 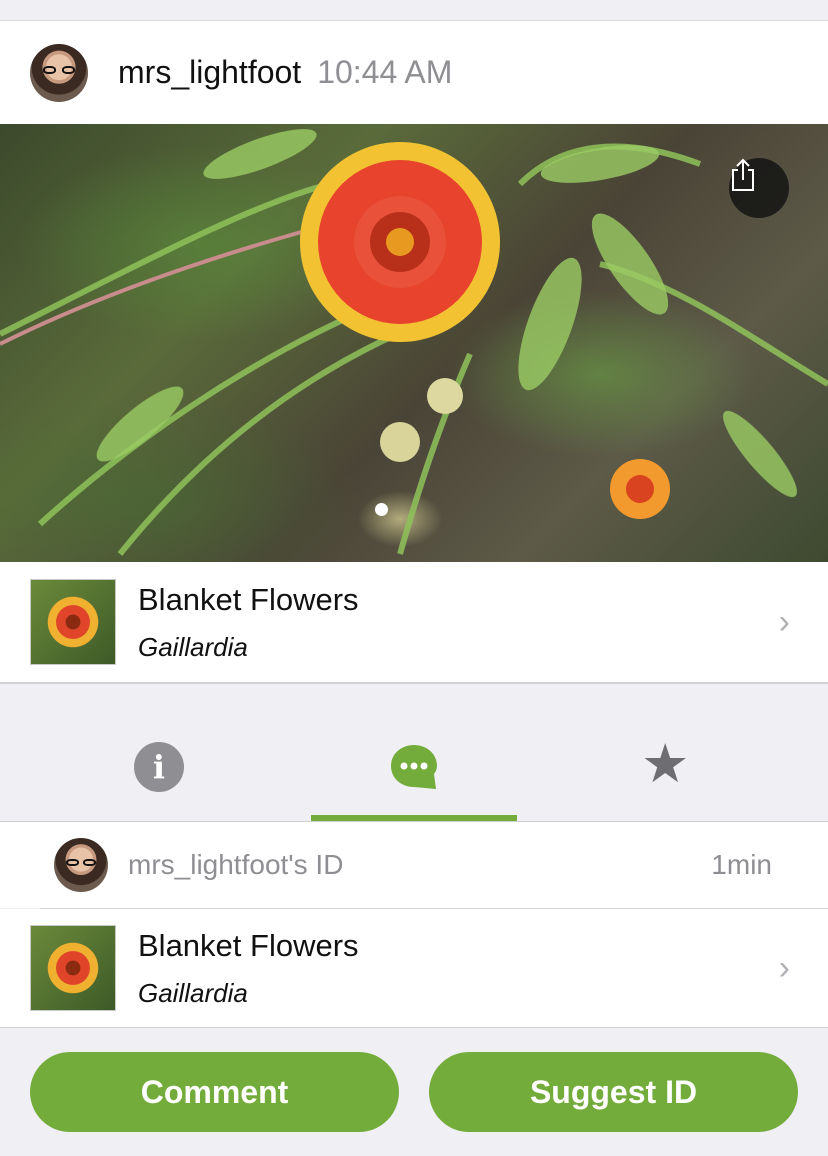 I want to click on tab-activity, so click(x=414, y=767).